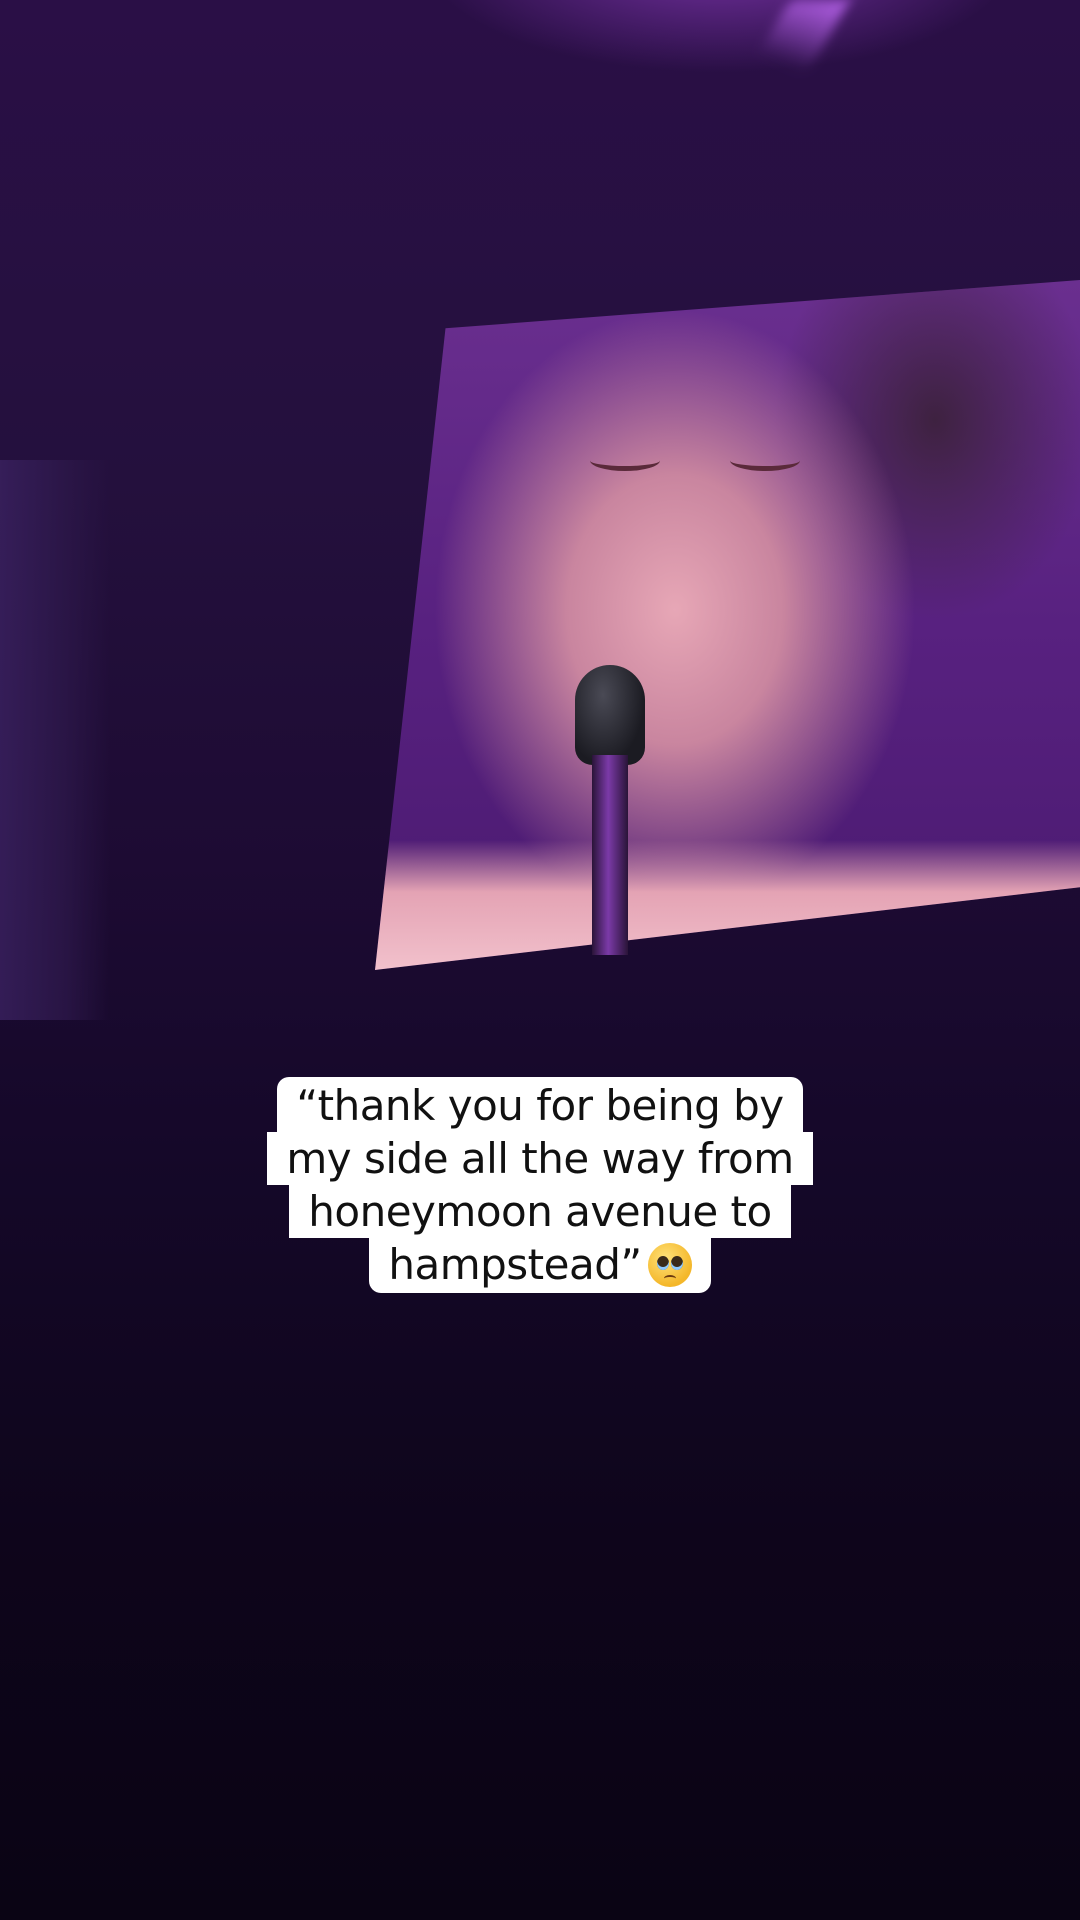 The height and width of the screenshot is (1920, 1080). I want to click on caption-line-3: honeymoon avenue to, so click(540, 1211).